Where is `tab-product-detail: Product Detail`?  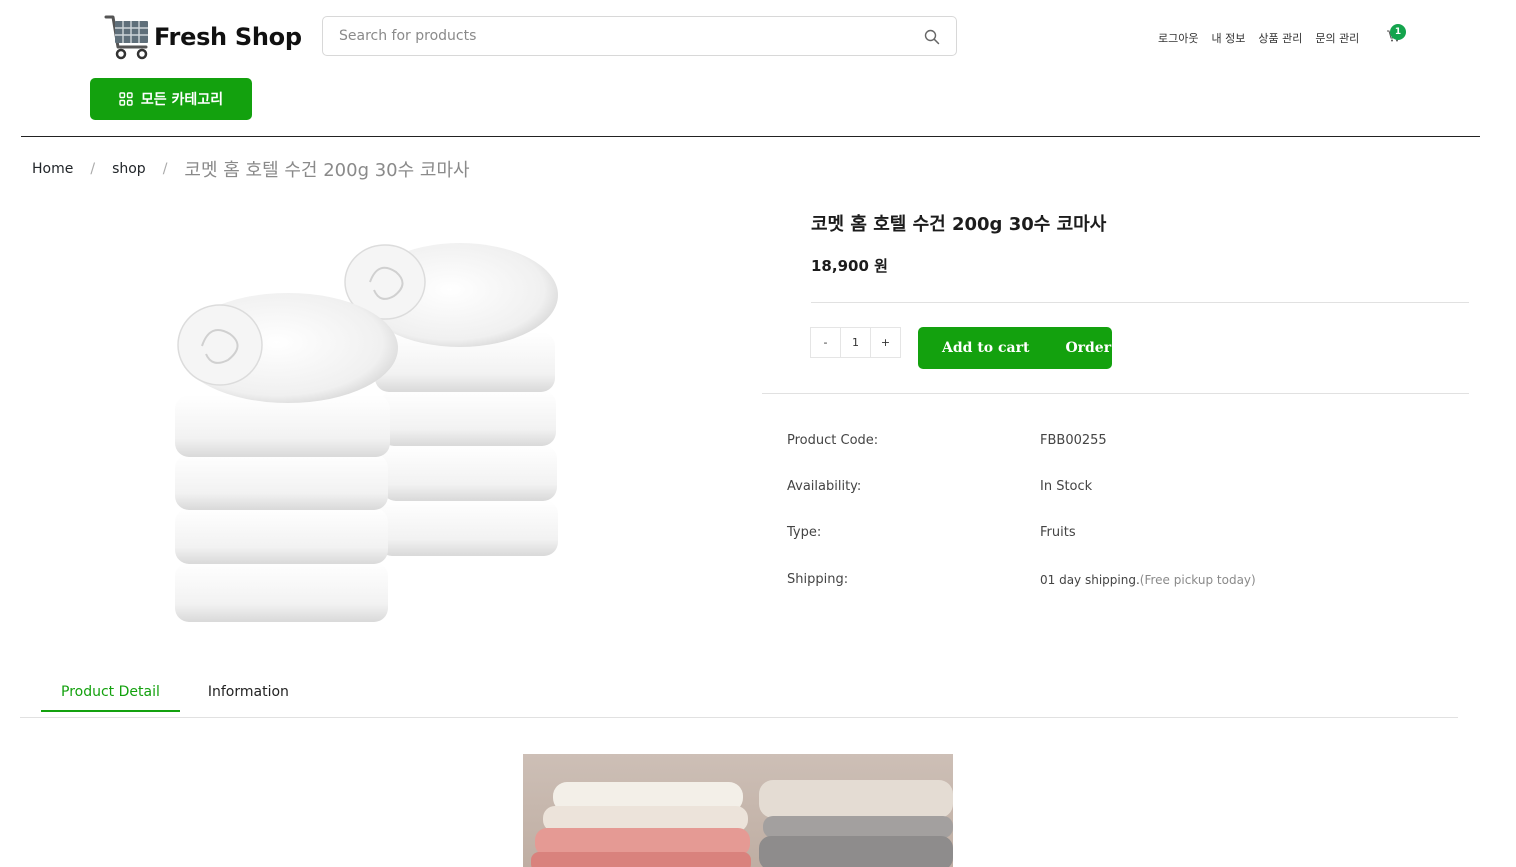 tab-product-detail: Product Detail is located at coordinates (110, 698).